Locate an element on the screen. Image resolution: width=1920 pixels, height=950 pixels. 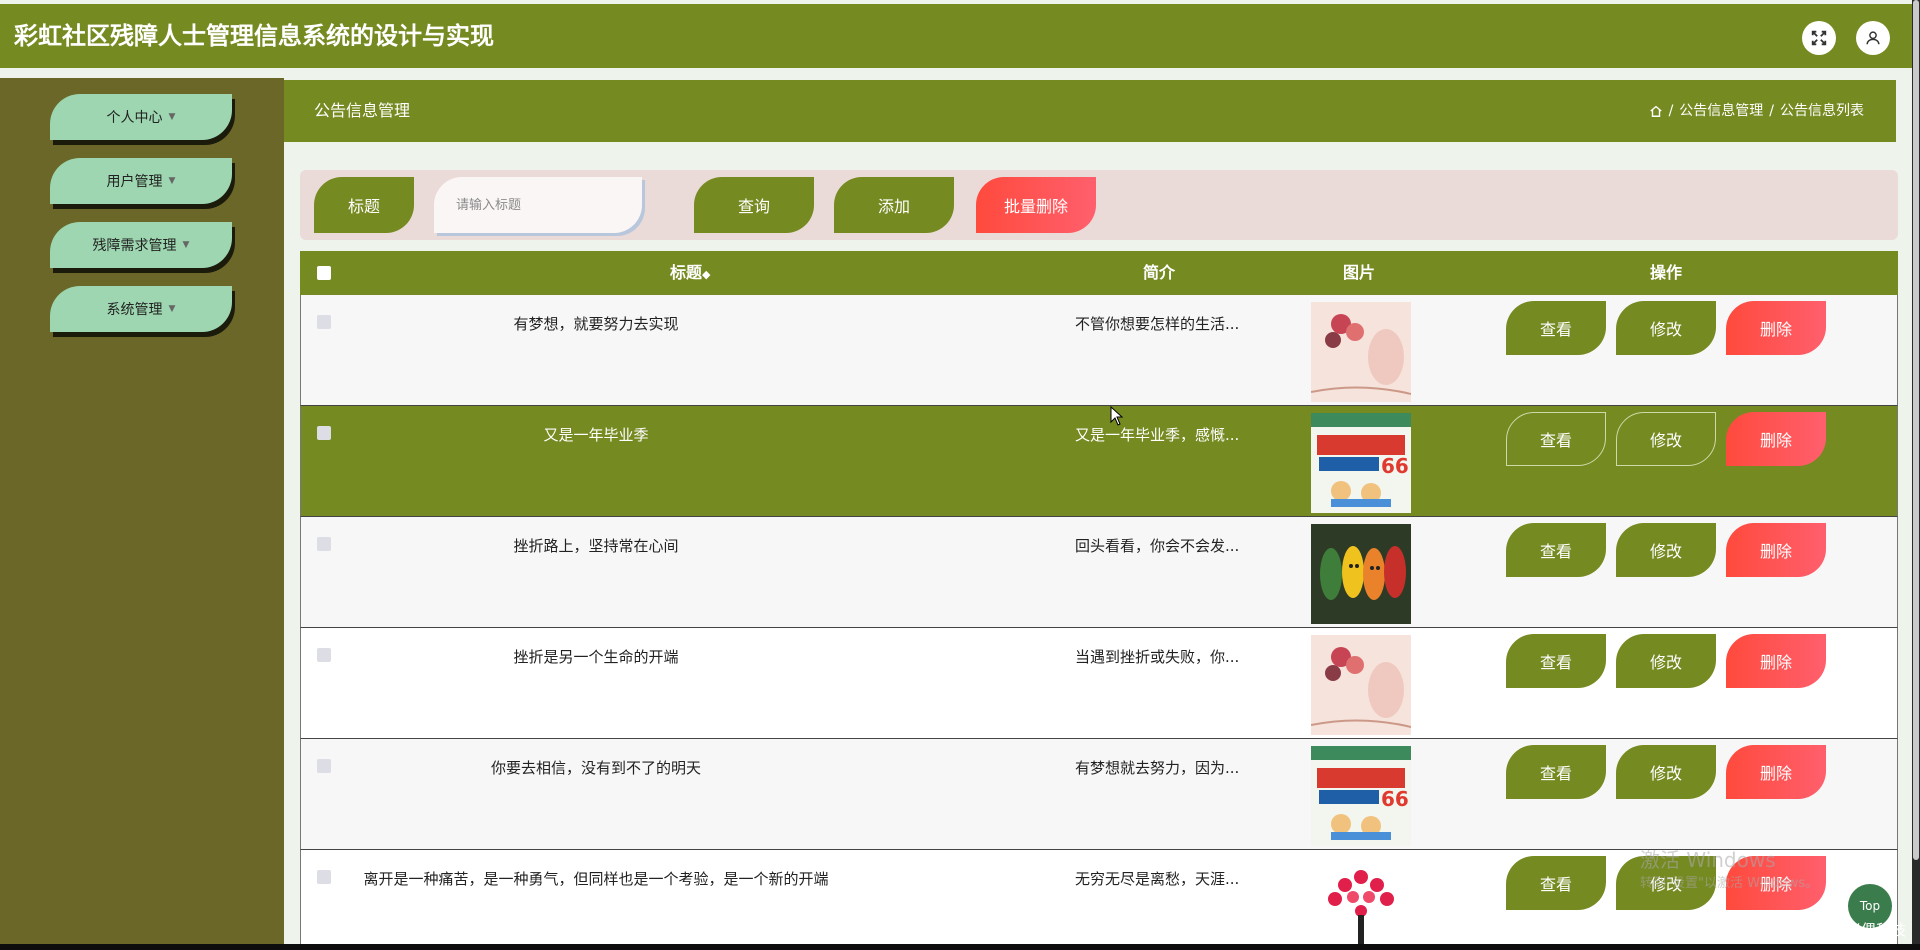
table-row: 又是一年毕业季 又是一年毕业季，感慨... 66 查看 修改 删除 is located at coordinates (1099, 461).